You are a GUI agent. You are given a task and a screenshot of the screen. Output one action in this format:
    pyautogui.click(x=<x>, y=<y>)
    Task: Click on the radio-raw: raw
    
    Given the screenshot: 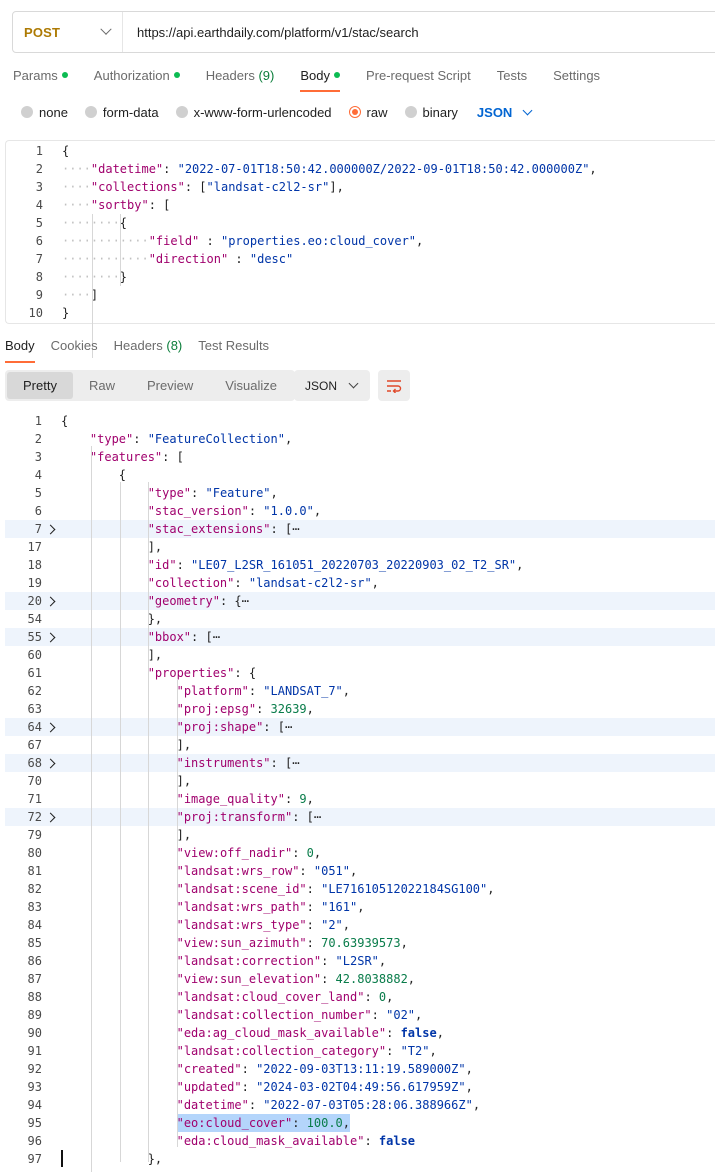 What is the action you would take?
    pyautogui.click(x=368, y=112)
    